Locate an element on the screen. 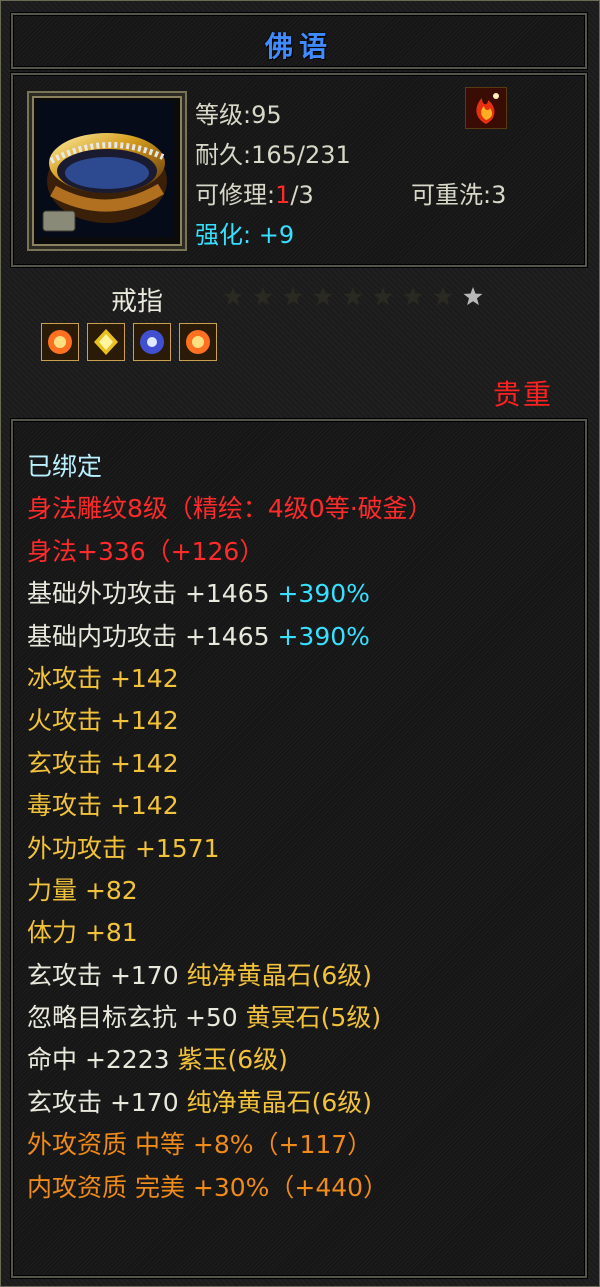 Image resolution: width=600 pixels, height=1287 pixels. attribute-text: 玄攻击 +142 is located at coordinates (103, 763).